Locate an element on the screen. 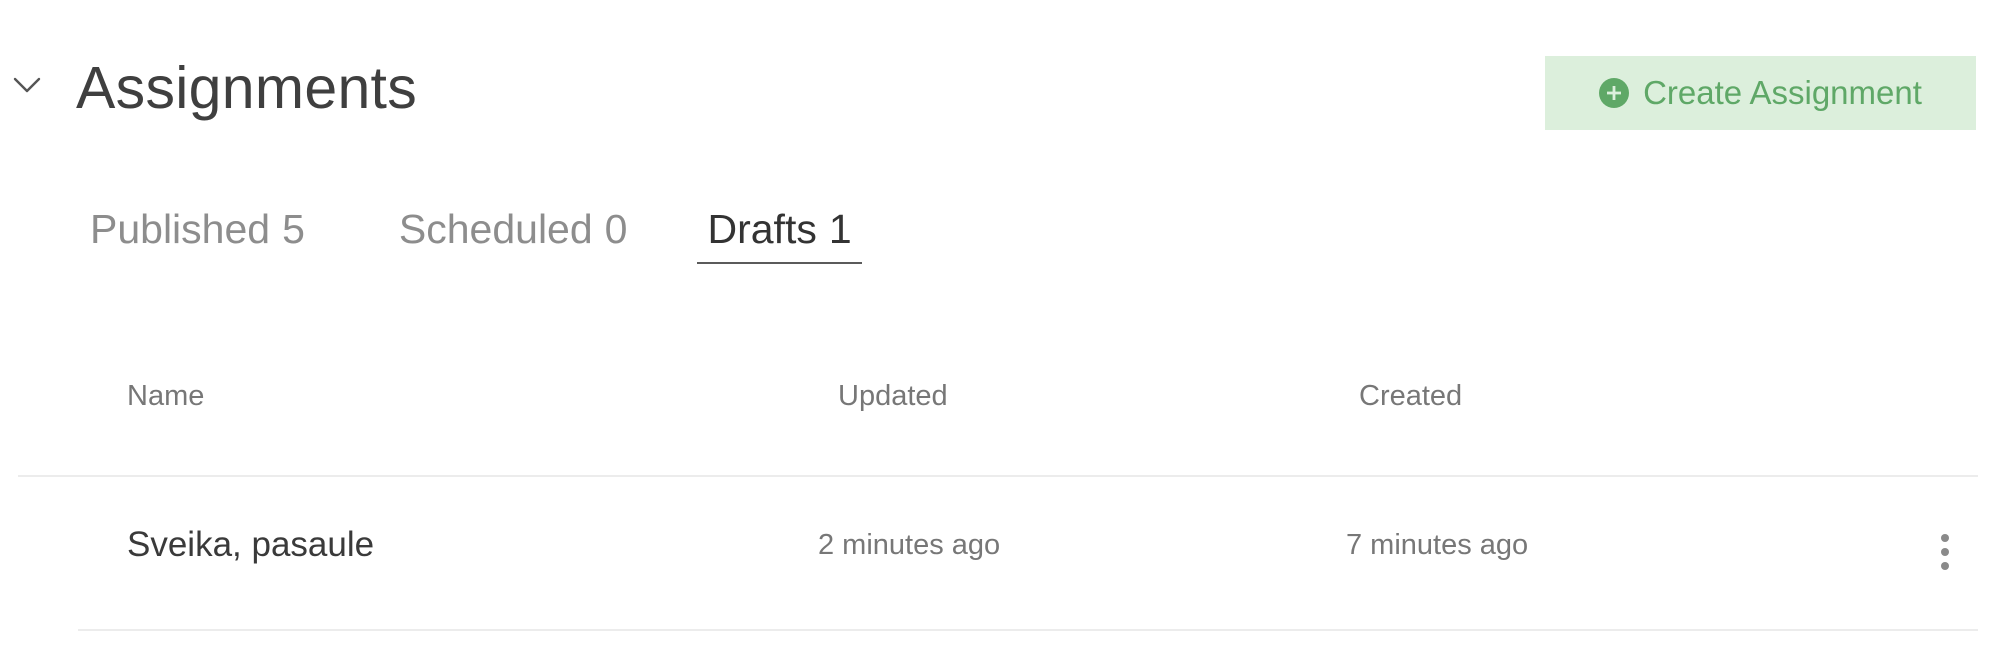 The width and height of the screenshot is (2008, 648). tab-label: Published is located at coordinates (180, 229).